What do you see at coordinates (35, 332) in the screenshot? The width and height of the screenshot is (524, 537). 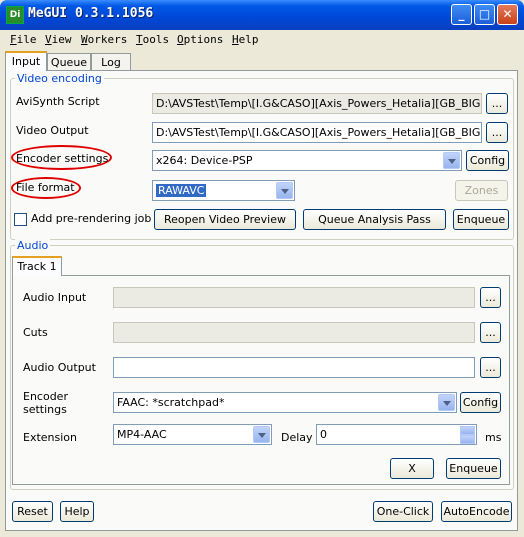 I see `cuts-label: Cuts` at bounding box center [35, 332].